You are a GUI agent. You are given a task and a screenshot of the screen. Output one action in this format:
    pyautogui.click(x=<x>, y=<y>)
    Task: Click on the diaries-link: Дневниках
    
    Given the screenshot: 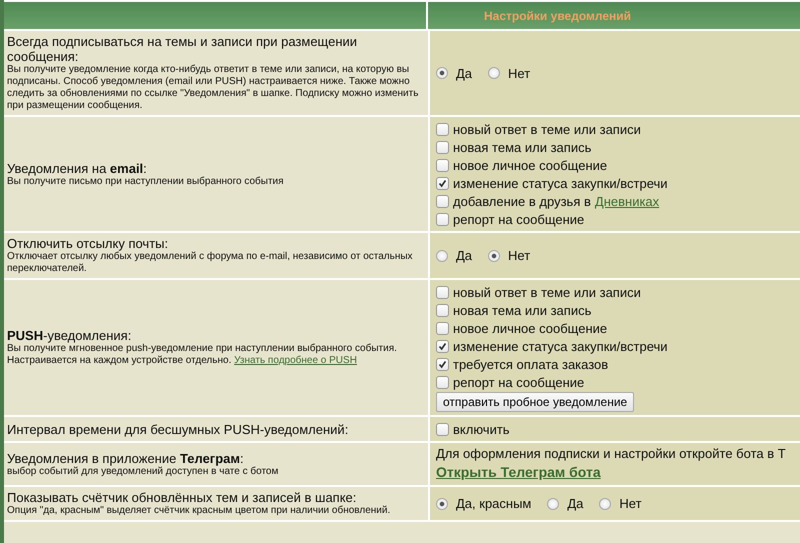 What is the action you would take?
    pyautogui.click(x=627, y=201)
    